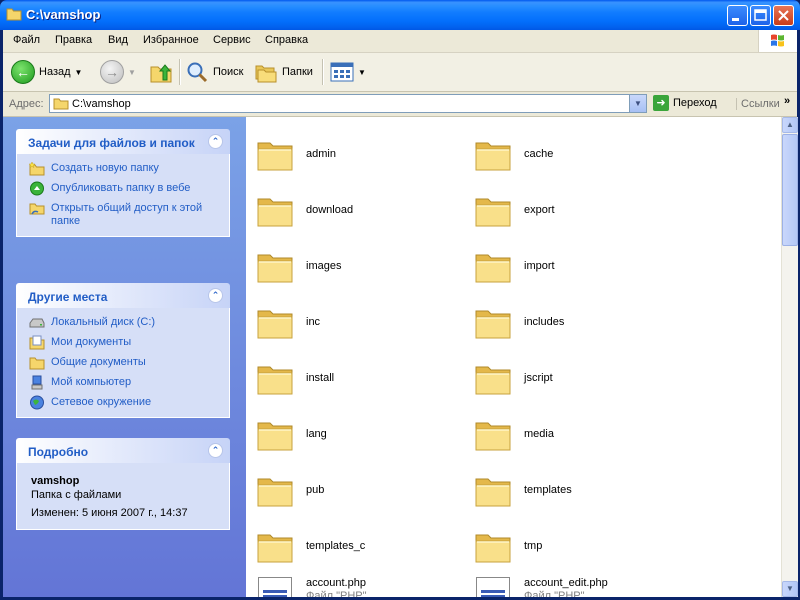 Image resolution: width=800 pixels, height=600 pixels. I want to click on folder-name: jscript, so click(538, 378).